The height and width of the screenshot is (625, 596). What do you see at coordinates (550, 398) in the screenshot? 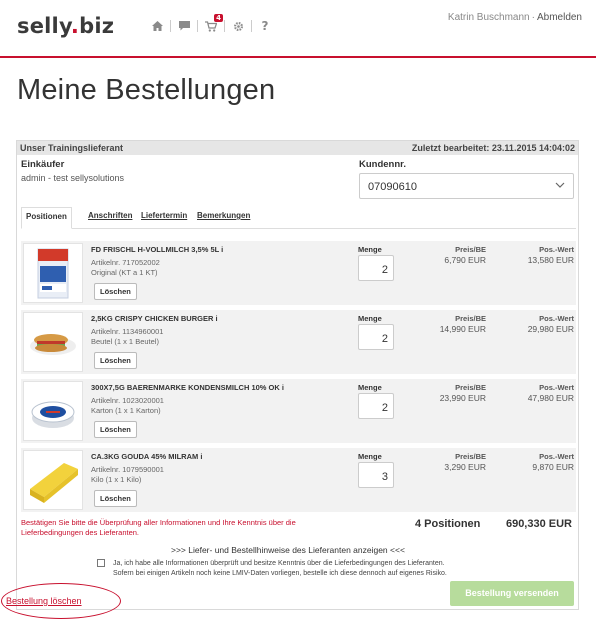
I see `position-value: 47,980 EUR` at bounding box center [550, 398].